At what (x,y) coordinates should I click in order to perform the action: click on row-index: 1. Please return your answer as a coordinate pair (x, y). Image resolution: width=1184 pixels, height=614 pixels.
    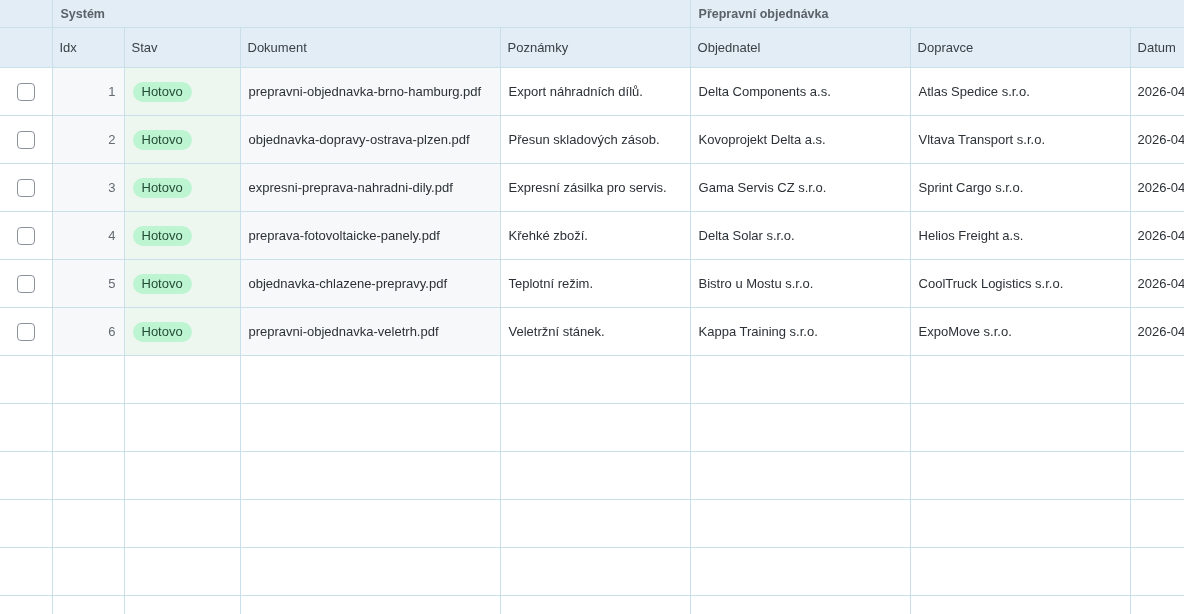
    Looking at the image, I should click on (112, 91).